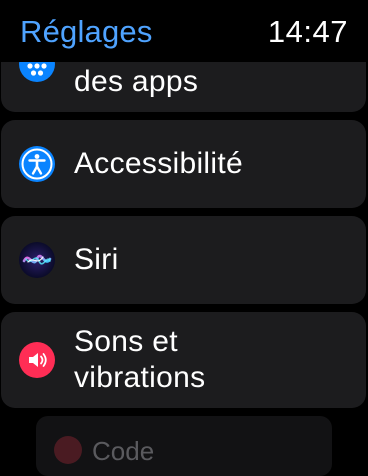 The height and width of the screenshot is (476, 368). Describe the element at coordinates (86, 32) in the screenshot. I see `back-button: Réglages` at that location.